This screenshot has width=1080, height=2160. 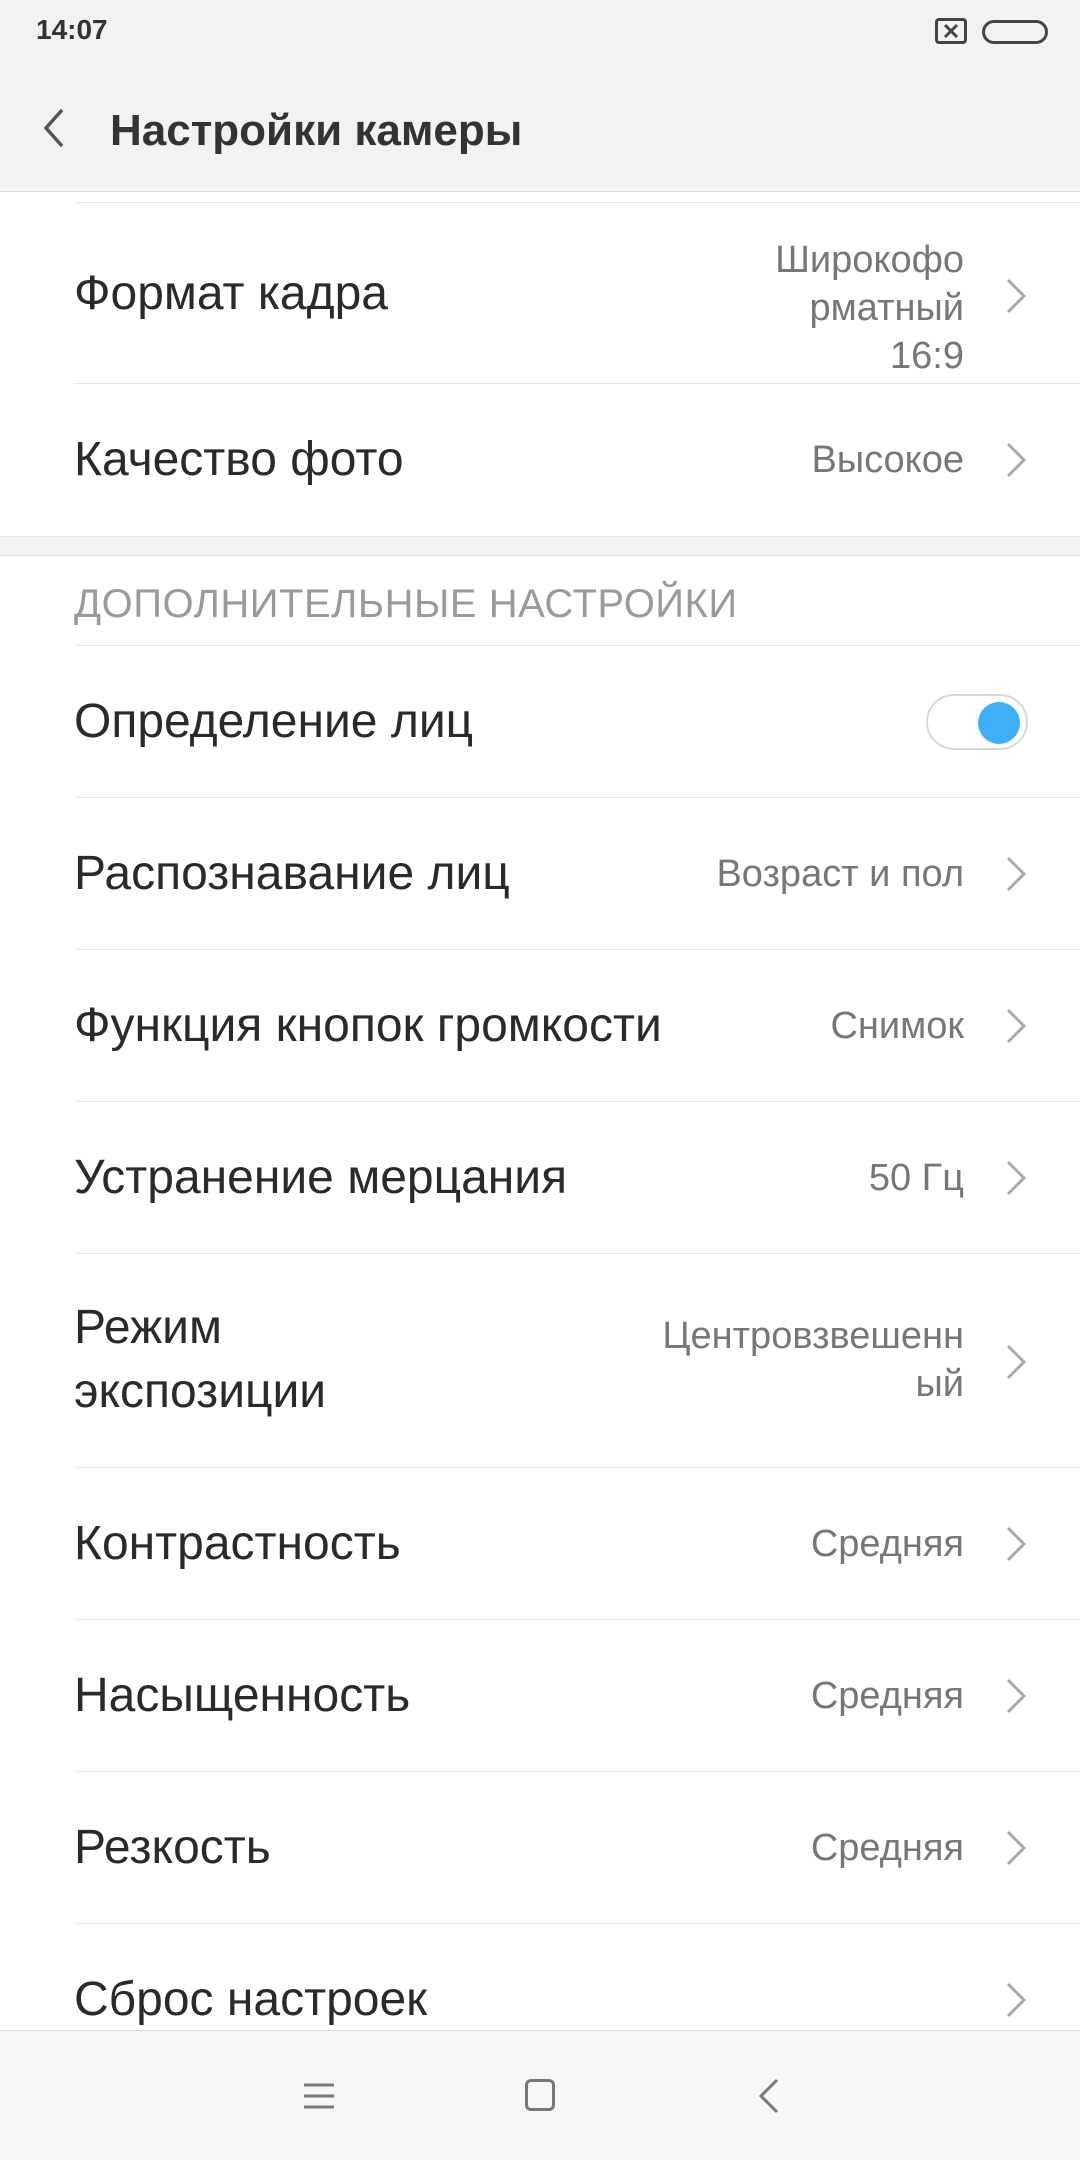 What do you see at coordinates (72, 29) in the screenshot?
I see `status-time: 14:07` at bounding box center [72, 29].